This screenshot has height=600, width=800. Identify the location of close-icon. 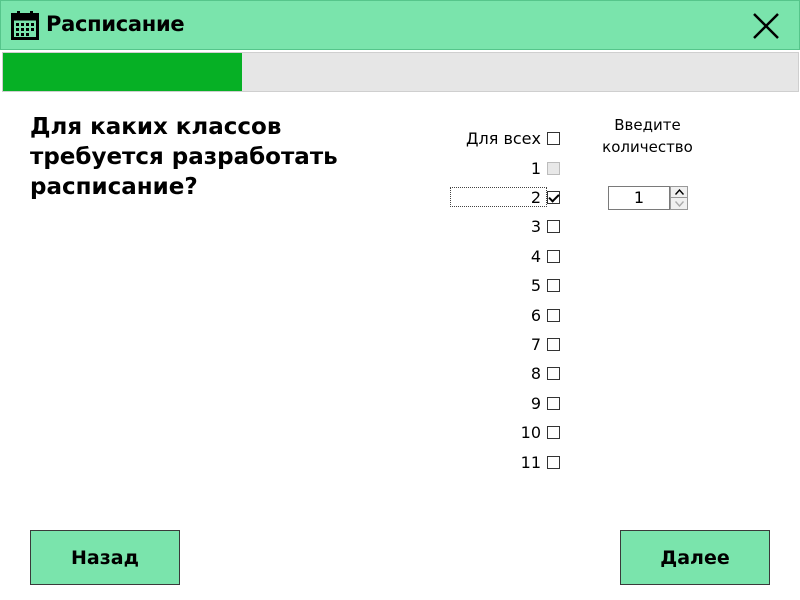
(766, 26).